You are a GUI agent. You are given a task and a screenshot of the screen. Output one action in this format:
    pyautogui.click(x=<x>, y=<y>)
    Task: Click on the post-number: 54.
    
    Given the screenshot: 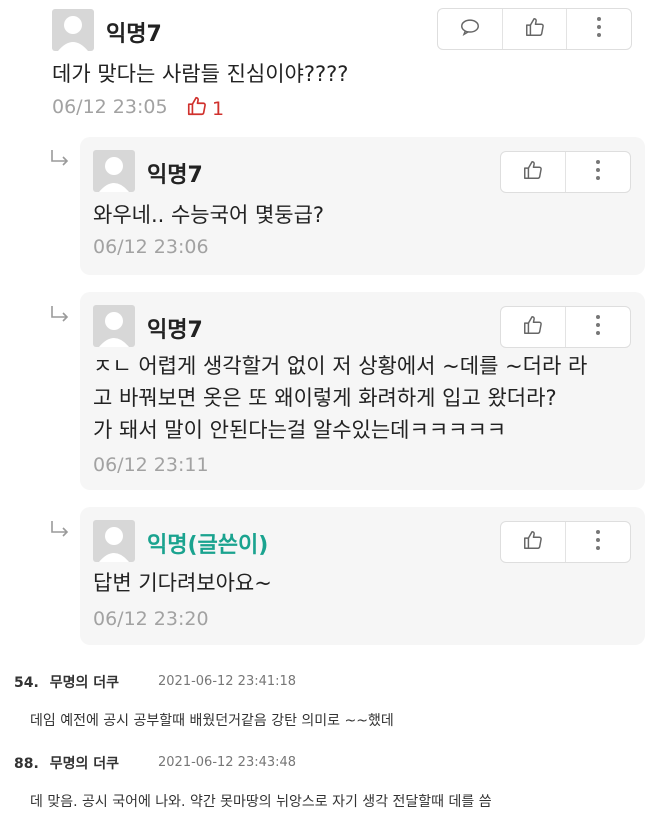 What is the action you would take?
    pyautogui.click(x=26, y=683)
    